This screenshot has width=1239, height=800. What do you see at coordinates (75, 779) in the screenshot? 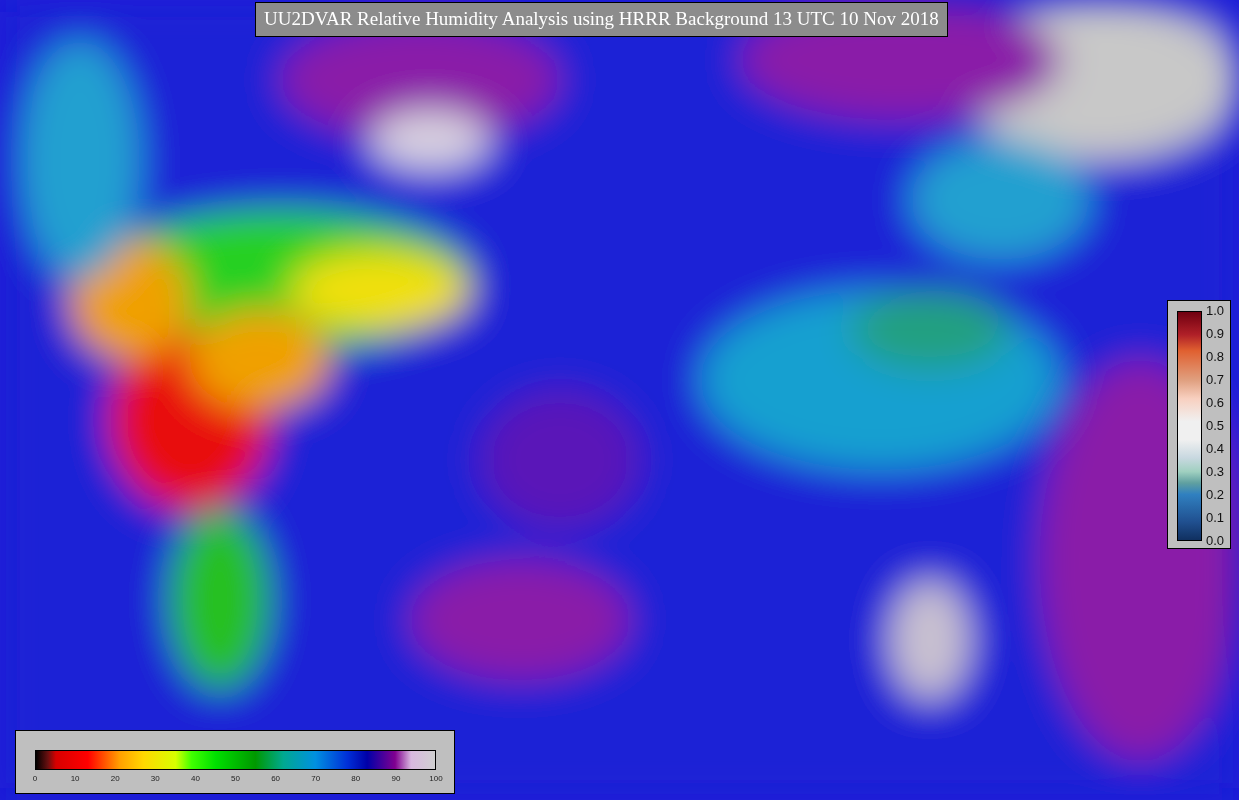
I see `tick-label: 10` at bounding box center [75, 779].